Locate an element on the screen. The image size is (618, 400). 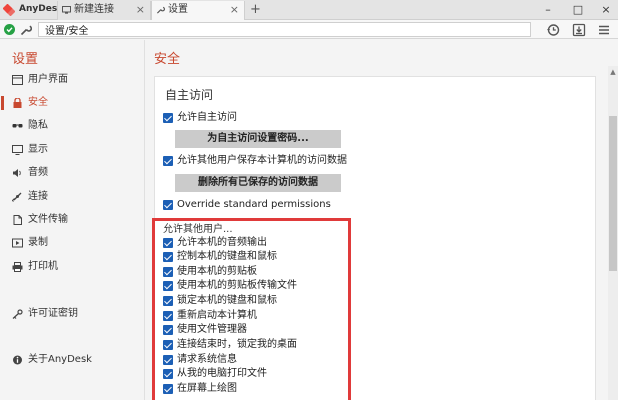
tab-settings: 设置 × is located at coordinates (198, 10).